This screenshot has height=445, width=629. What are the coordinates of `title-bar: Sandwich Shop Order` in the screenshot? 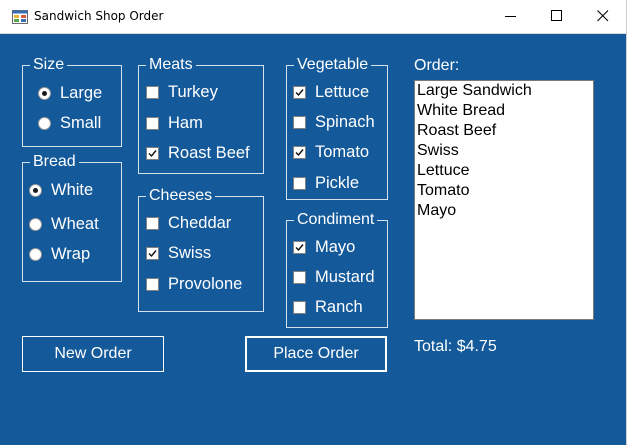 It's located at (313, 17).